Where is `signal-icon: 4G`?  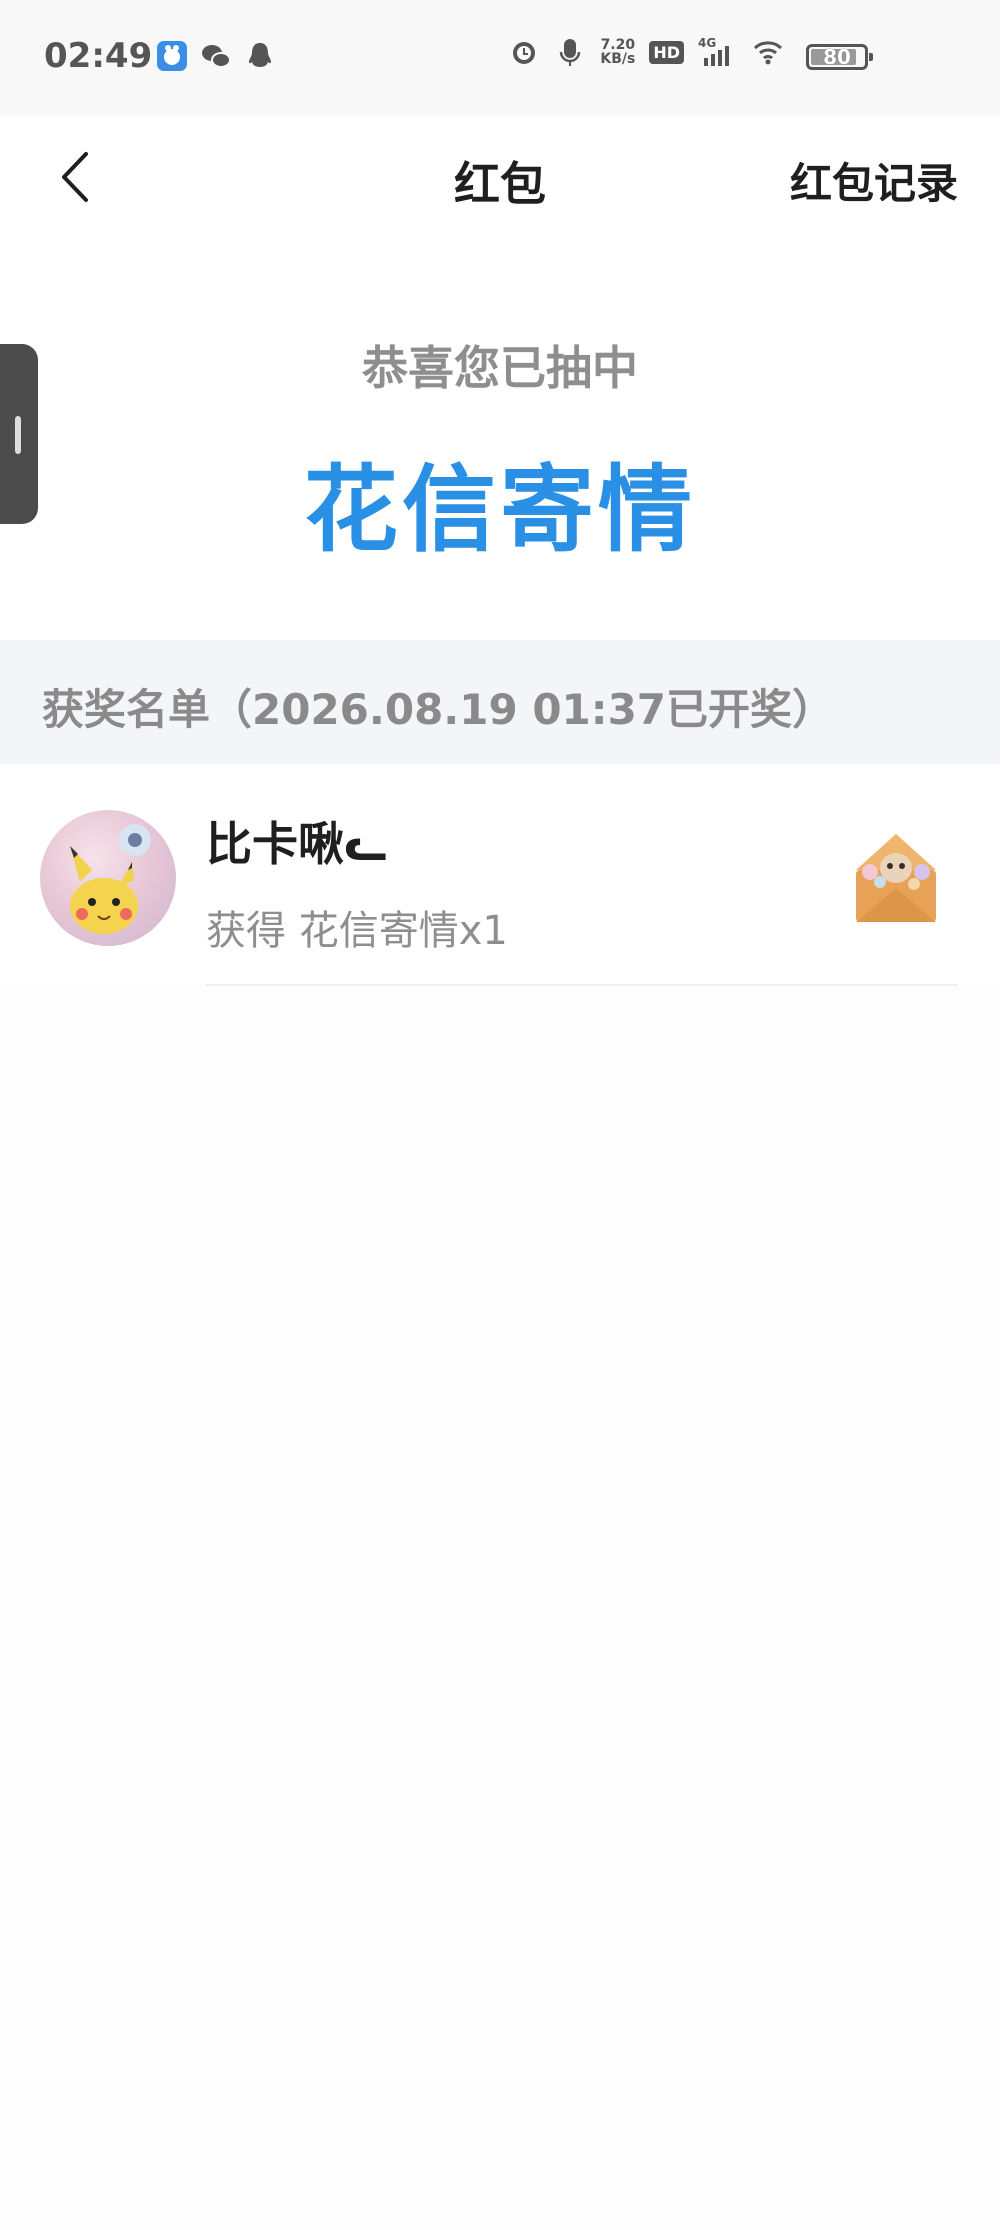
signal-icon: 4G is located at coordinates (718, 52).